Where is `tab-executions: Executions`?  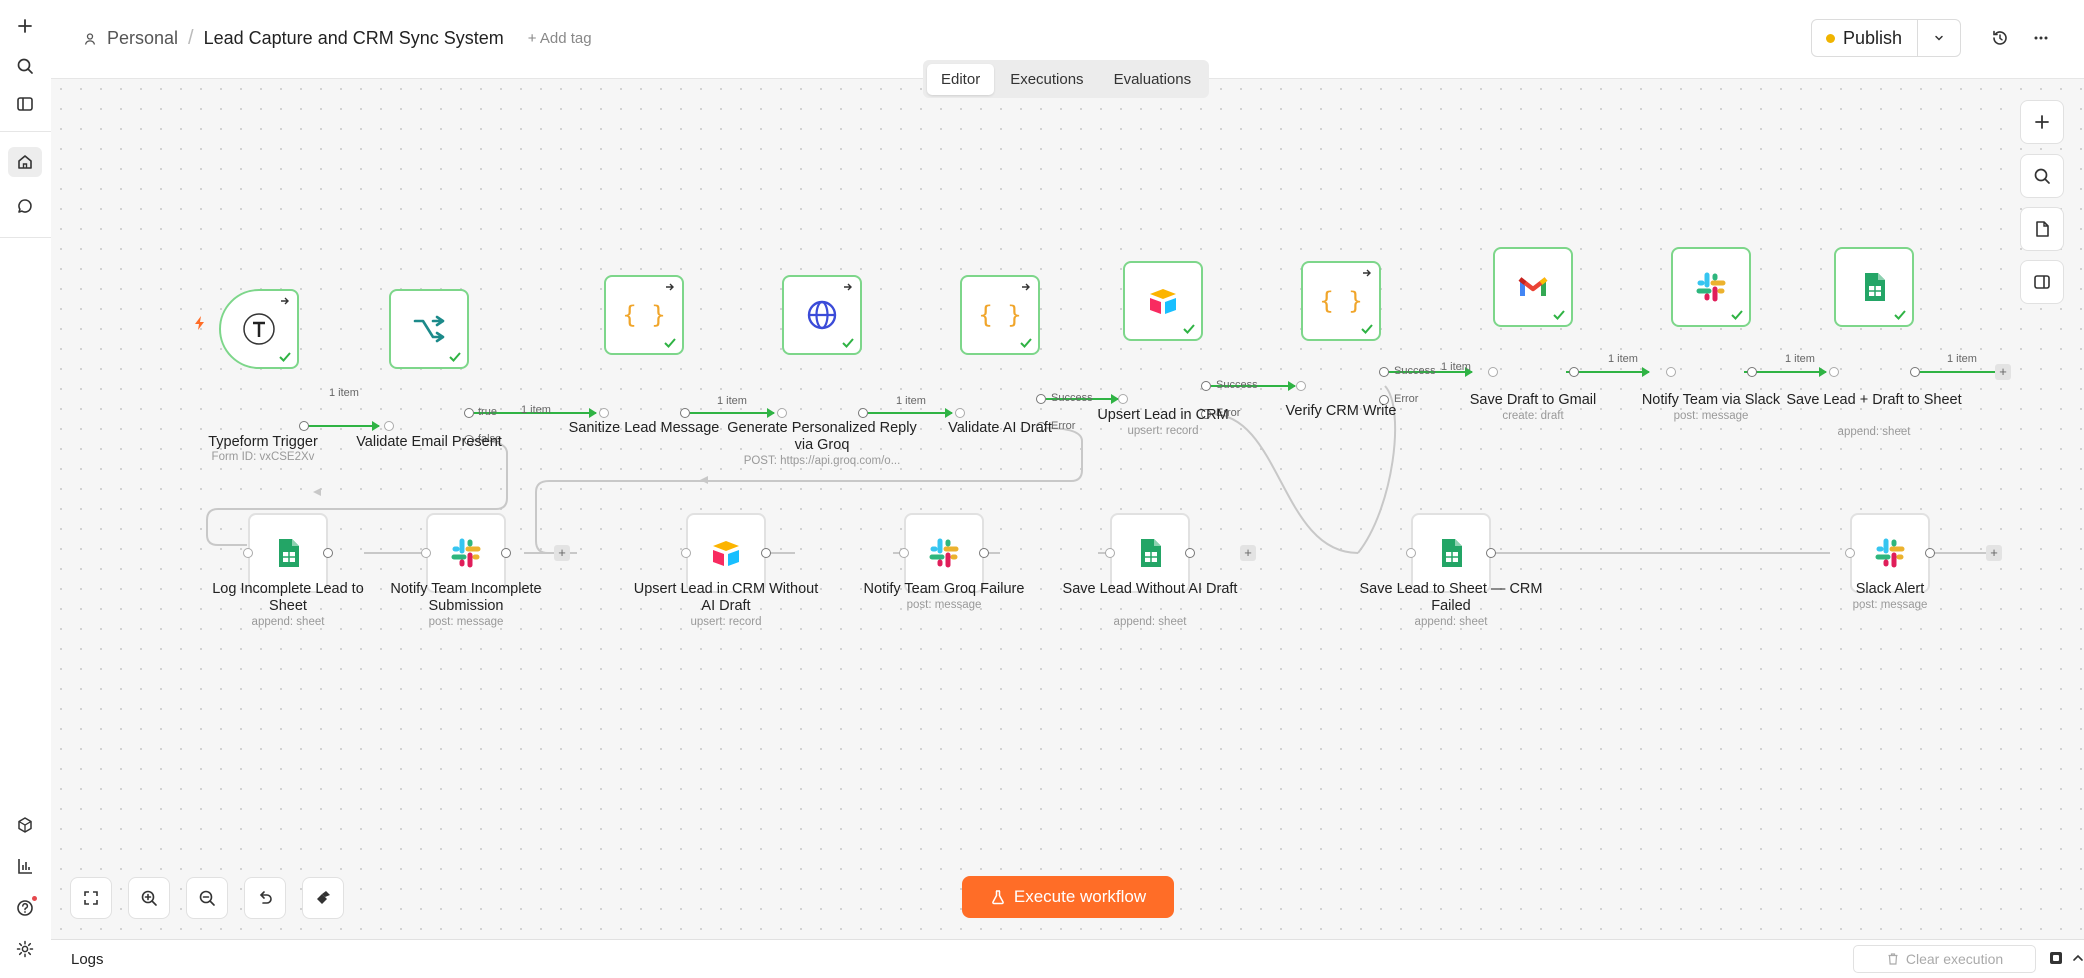 tab-executions: Executions is located at coordinates (1046, 79).